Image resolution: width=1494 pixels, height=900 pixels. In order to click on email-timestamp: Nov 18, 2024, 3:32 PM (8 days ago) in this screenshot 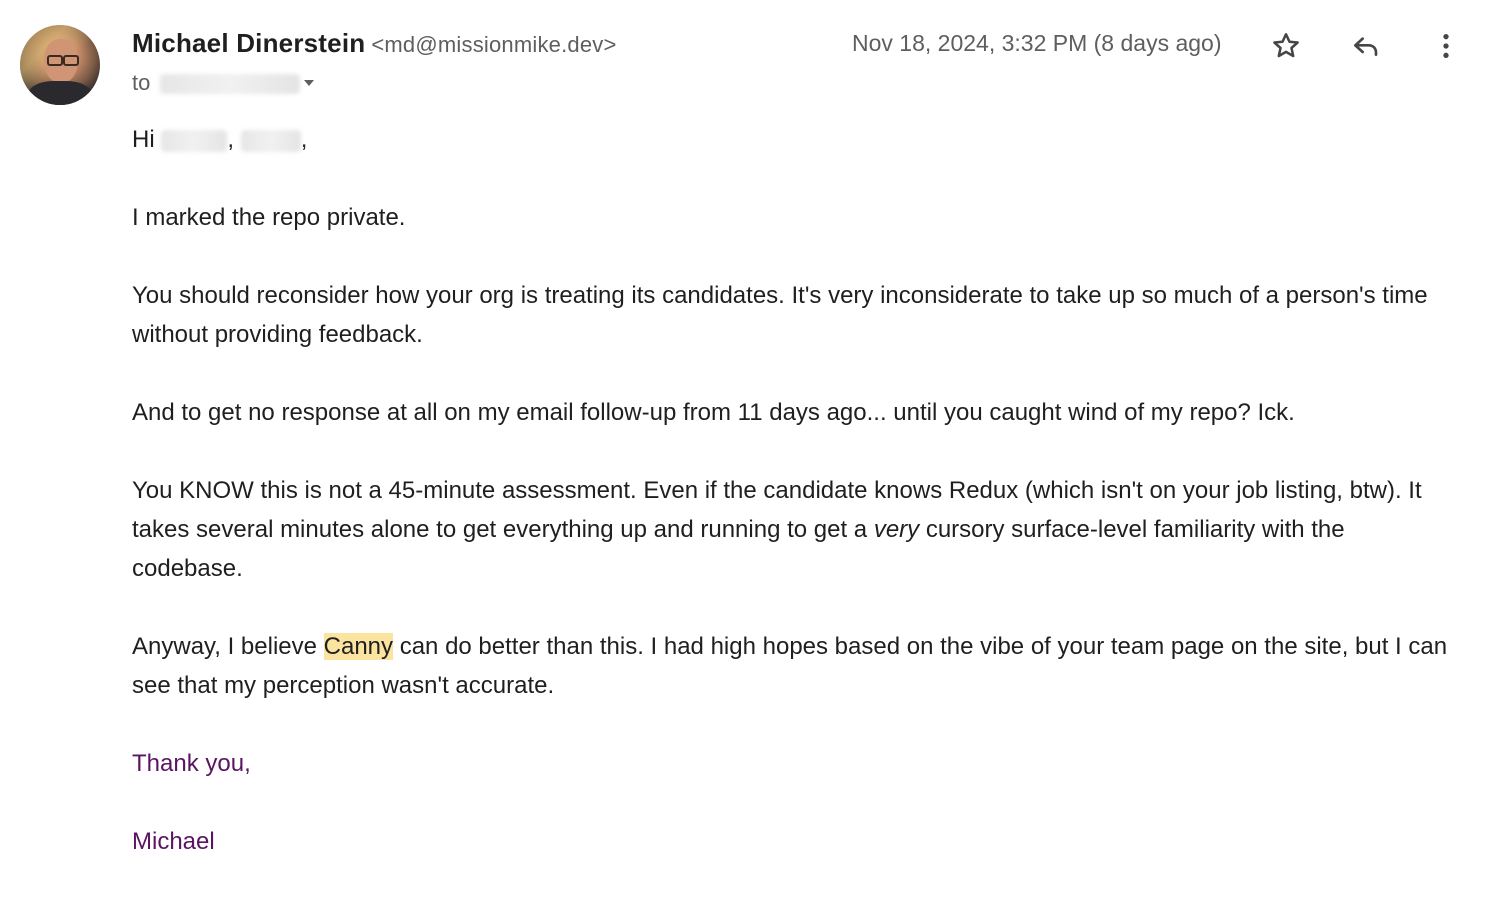, I will do `click(1037, 43)`.